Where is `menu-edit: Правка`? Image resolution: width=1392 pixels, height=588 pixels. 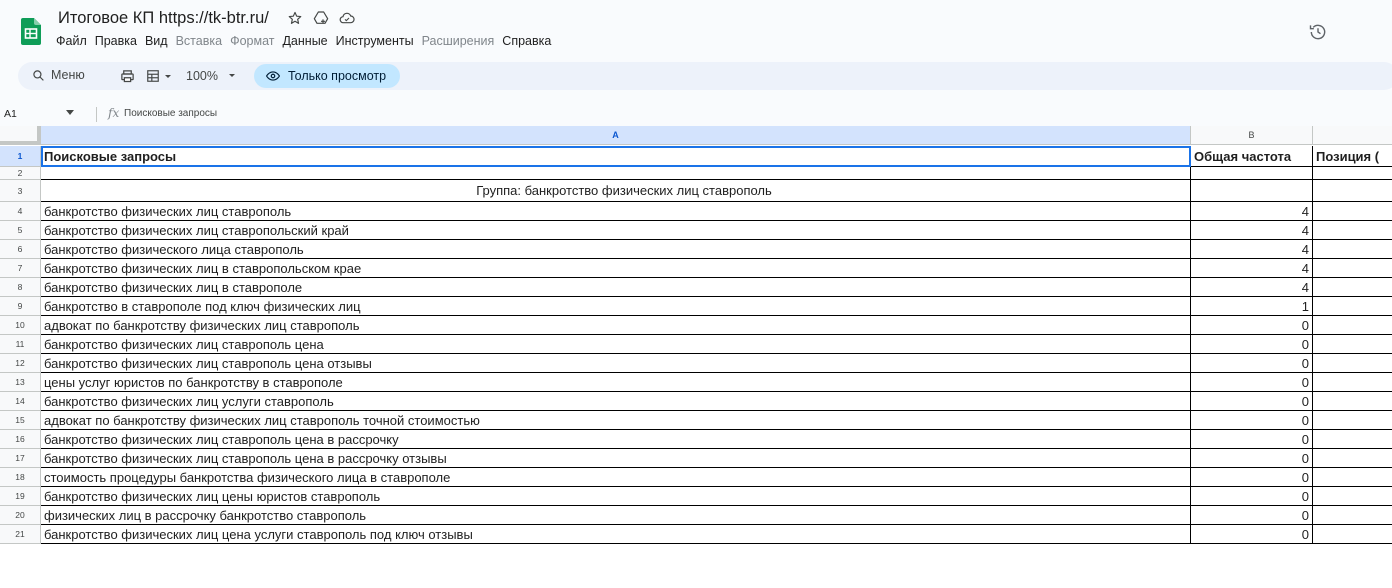 menu-edit: Правка is located at coordinates (116, 41).